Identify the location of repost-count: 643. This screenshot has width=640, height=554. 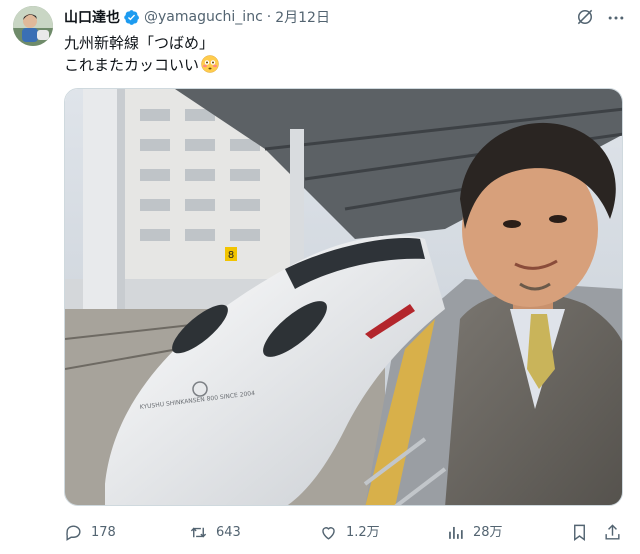
(228, 532).